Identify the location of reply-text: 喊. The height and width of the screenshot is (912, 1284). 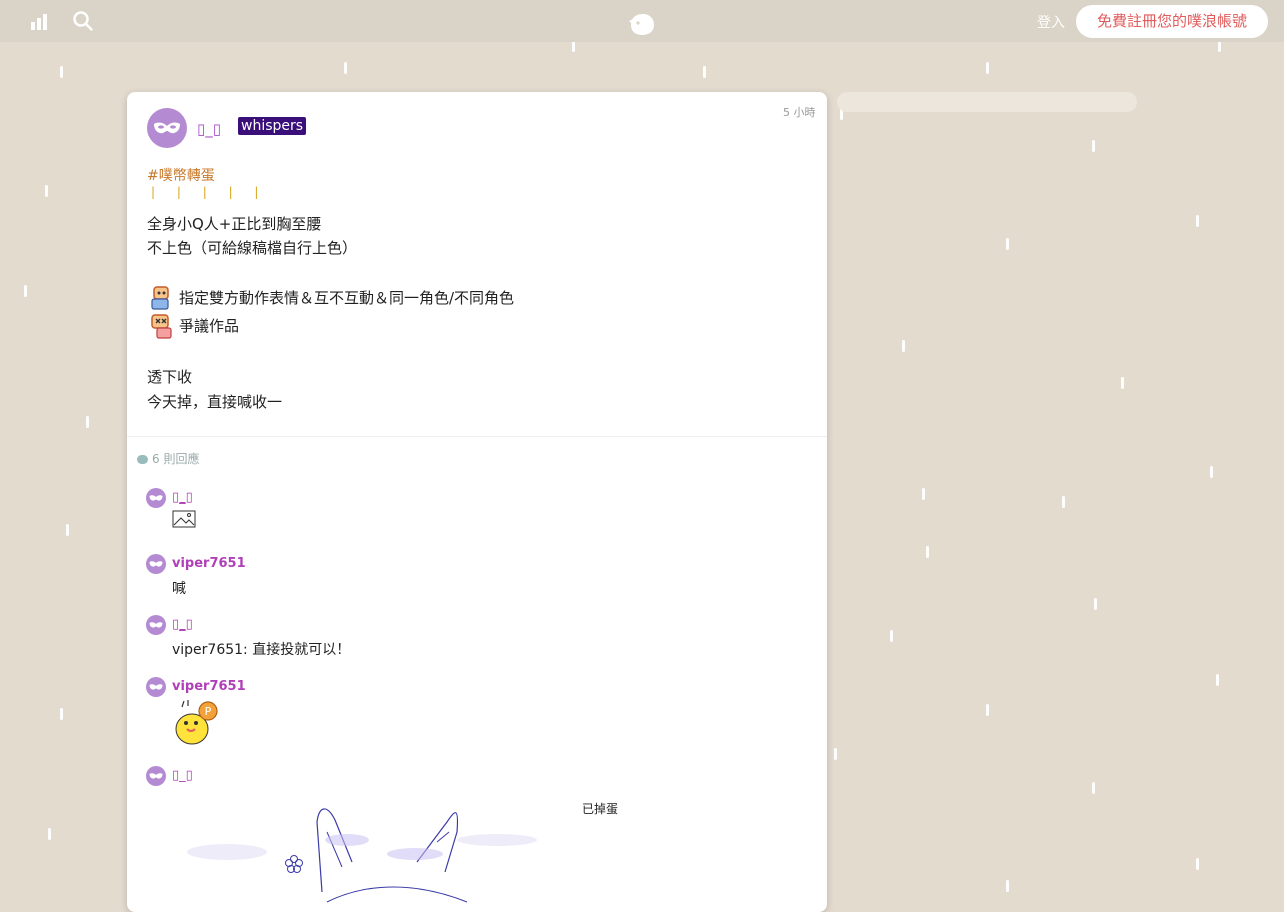
(179, 589).